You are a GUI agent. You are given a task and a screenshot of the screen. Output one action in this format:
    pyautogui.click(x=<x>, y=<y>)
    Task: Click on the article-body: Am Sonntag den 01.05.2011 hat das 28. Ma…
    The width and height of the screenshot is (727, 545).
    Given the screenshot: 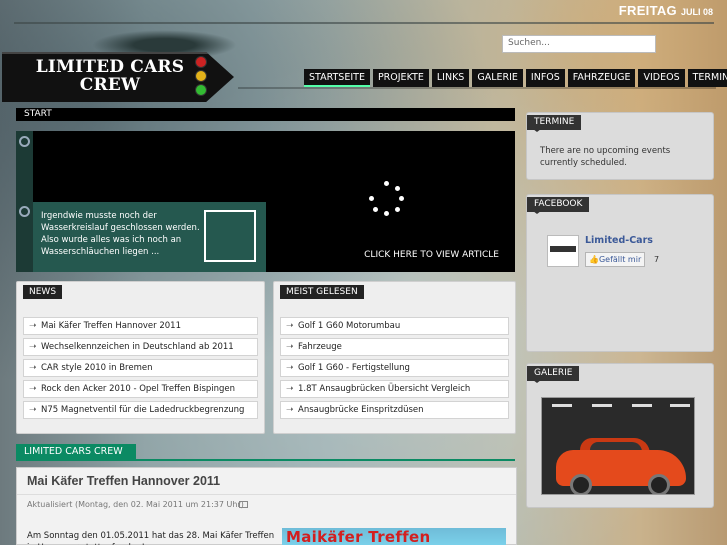 What is the action you would take?
    pyautogui.click(x=151, y=538)
    